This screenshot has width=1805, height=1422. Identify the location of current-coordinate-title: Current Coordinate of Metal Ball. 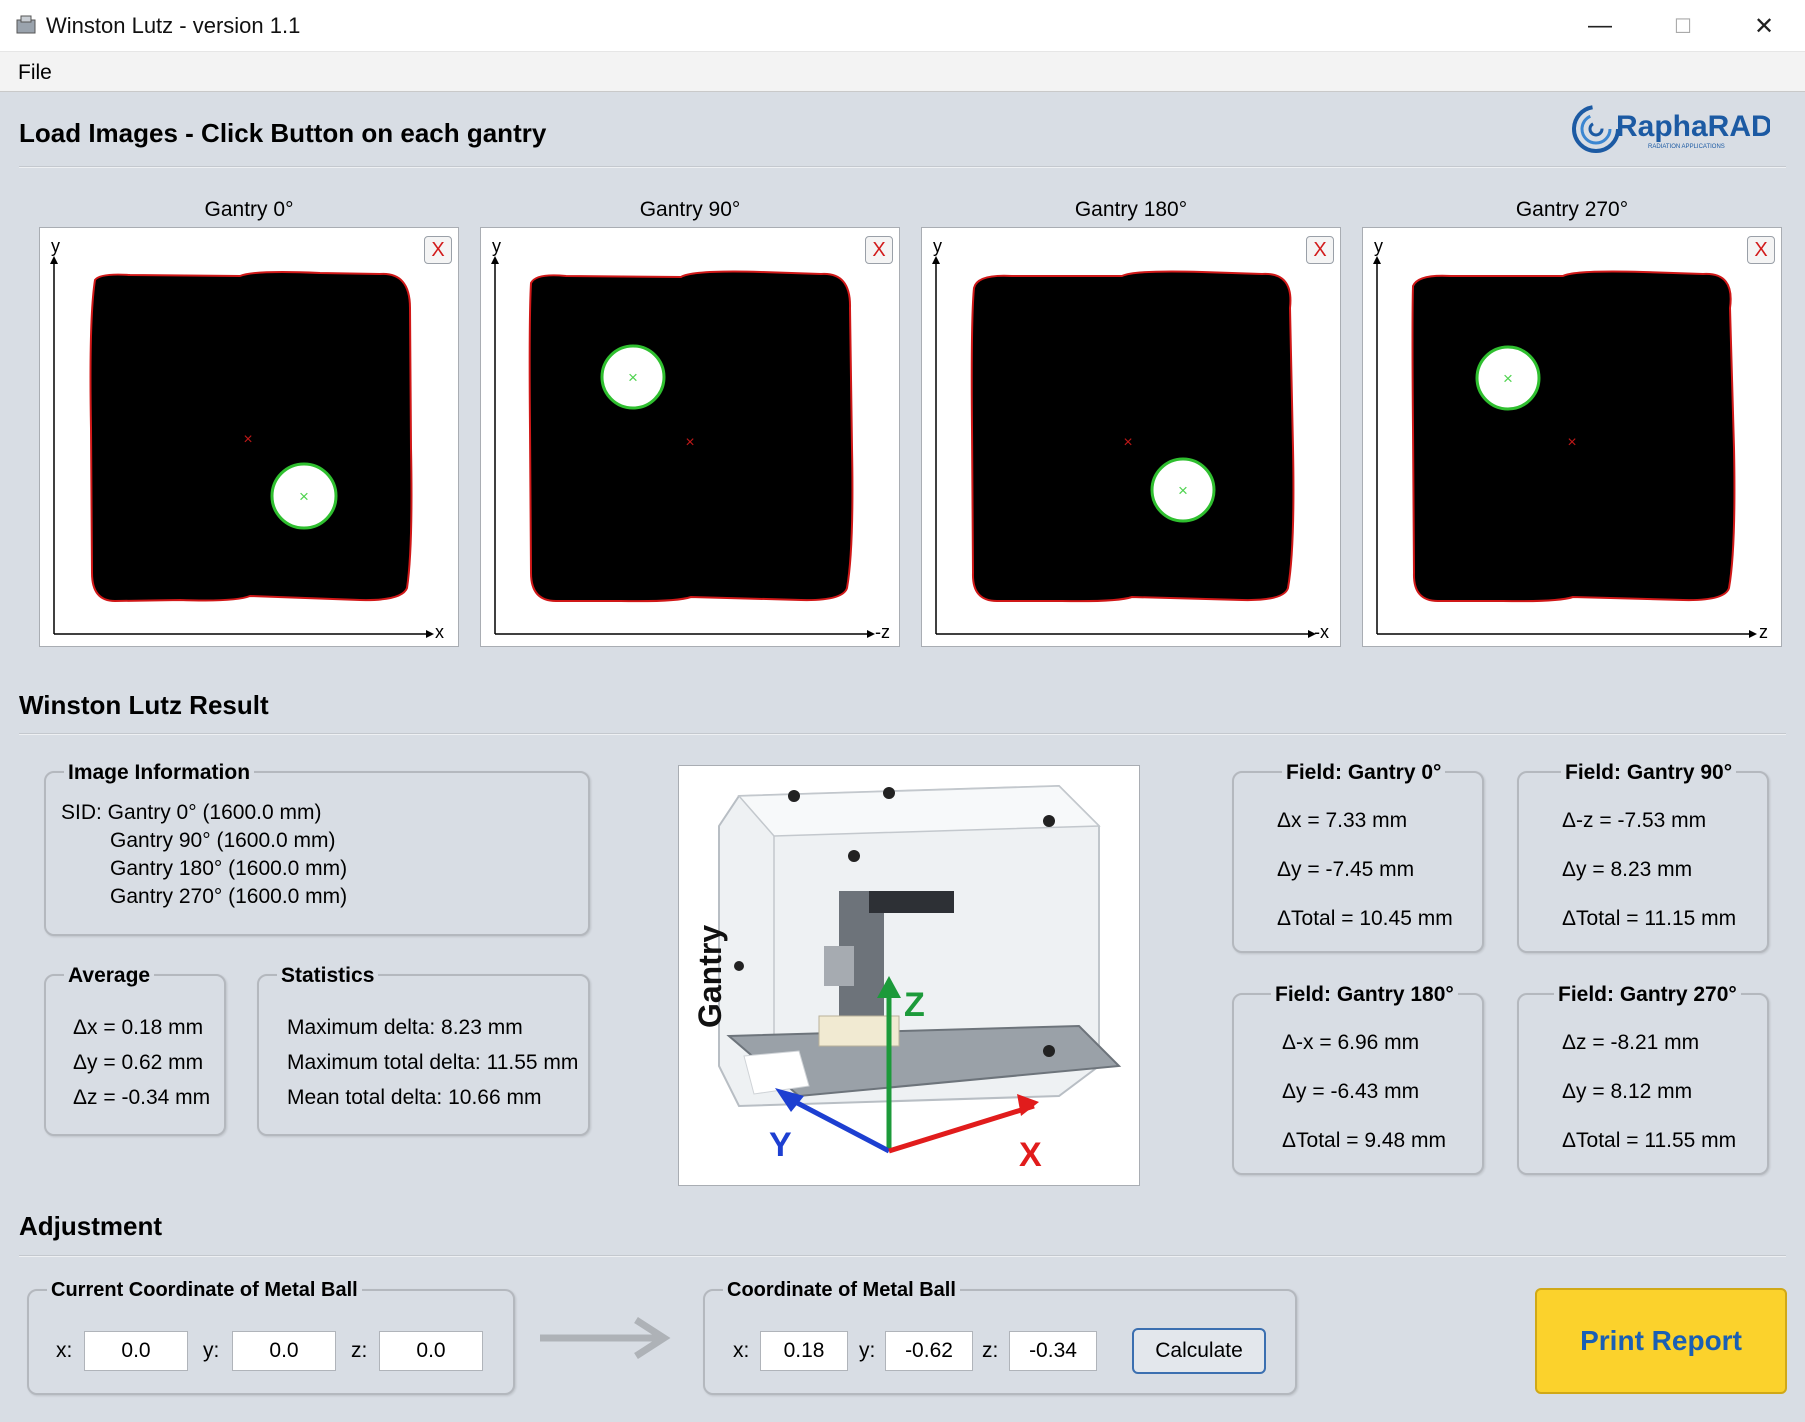
(204, 1290).